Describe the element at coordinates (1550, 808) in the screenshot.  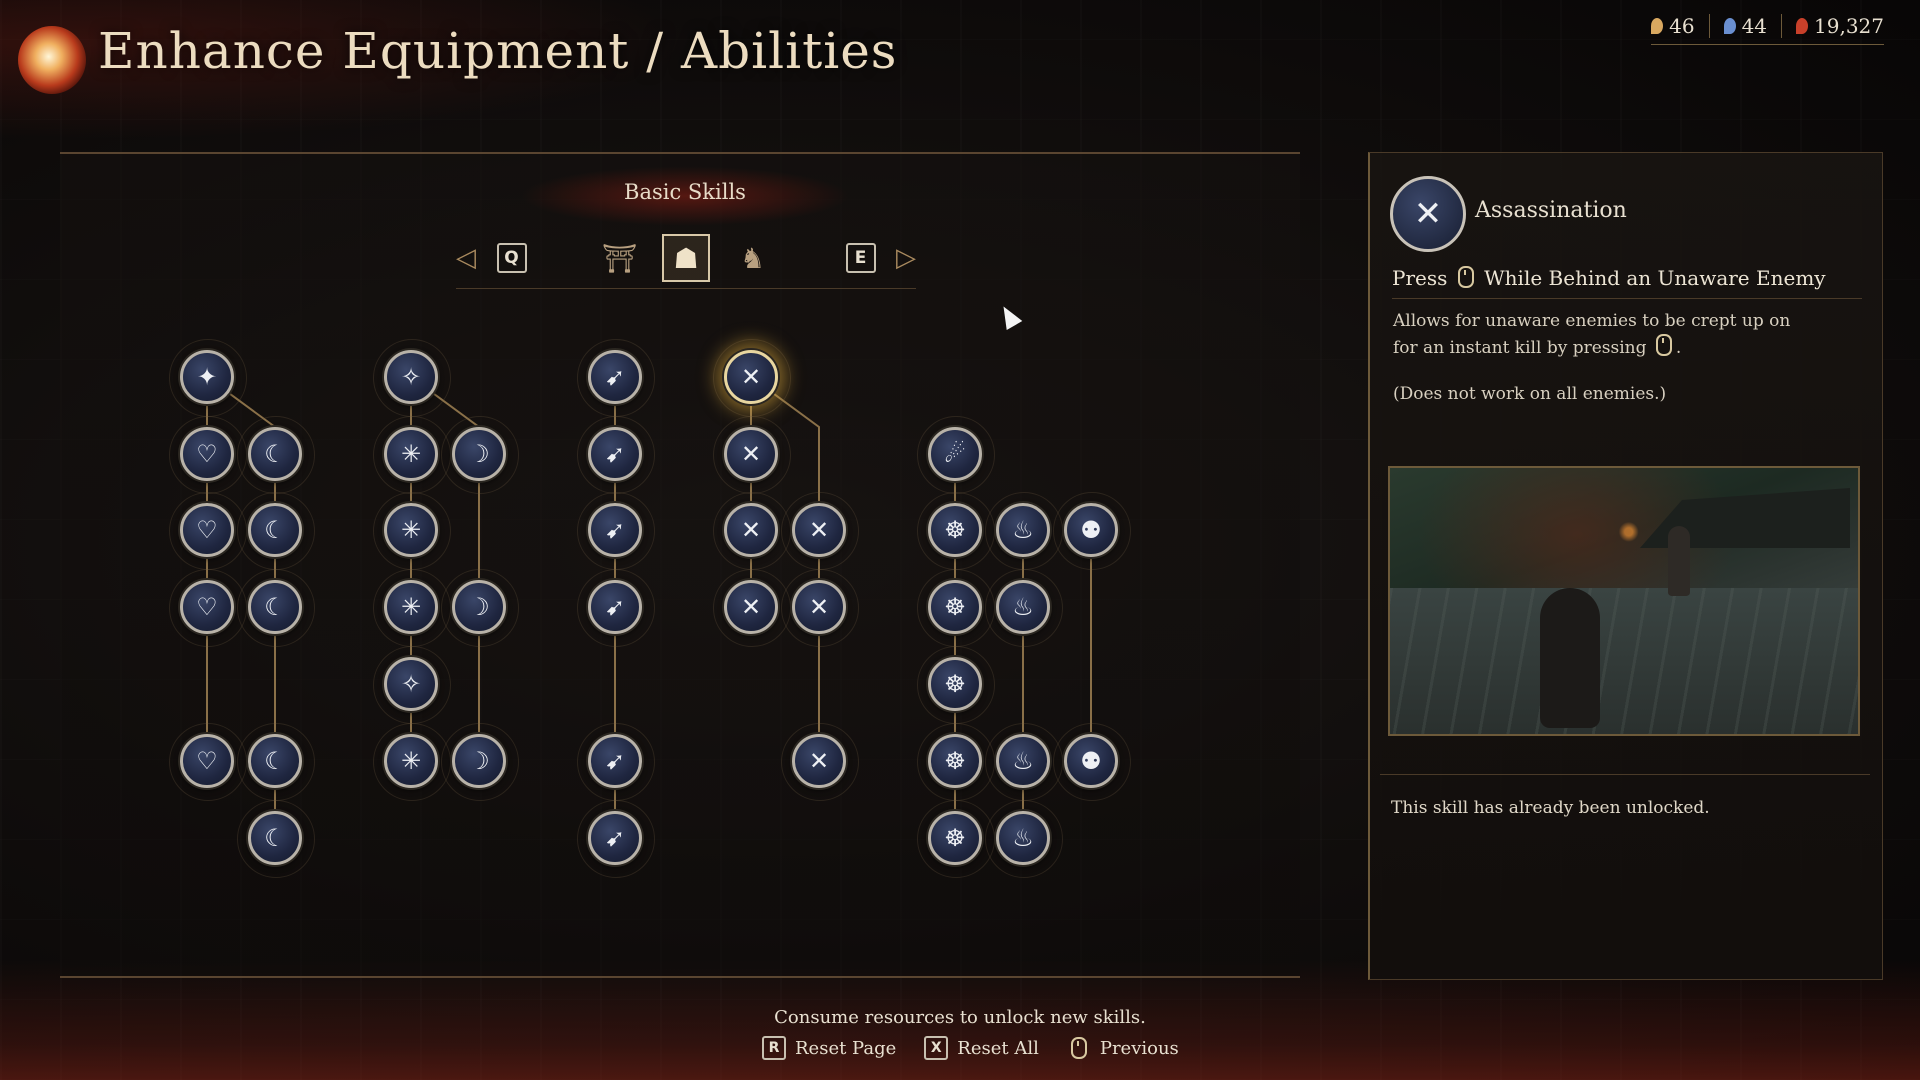
I see `unlock-status: This skill has already been unlocked.` at that location.